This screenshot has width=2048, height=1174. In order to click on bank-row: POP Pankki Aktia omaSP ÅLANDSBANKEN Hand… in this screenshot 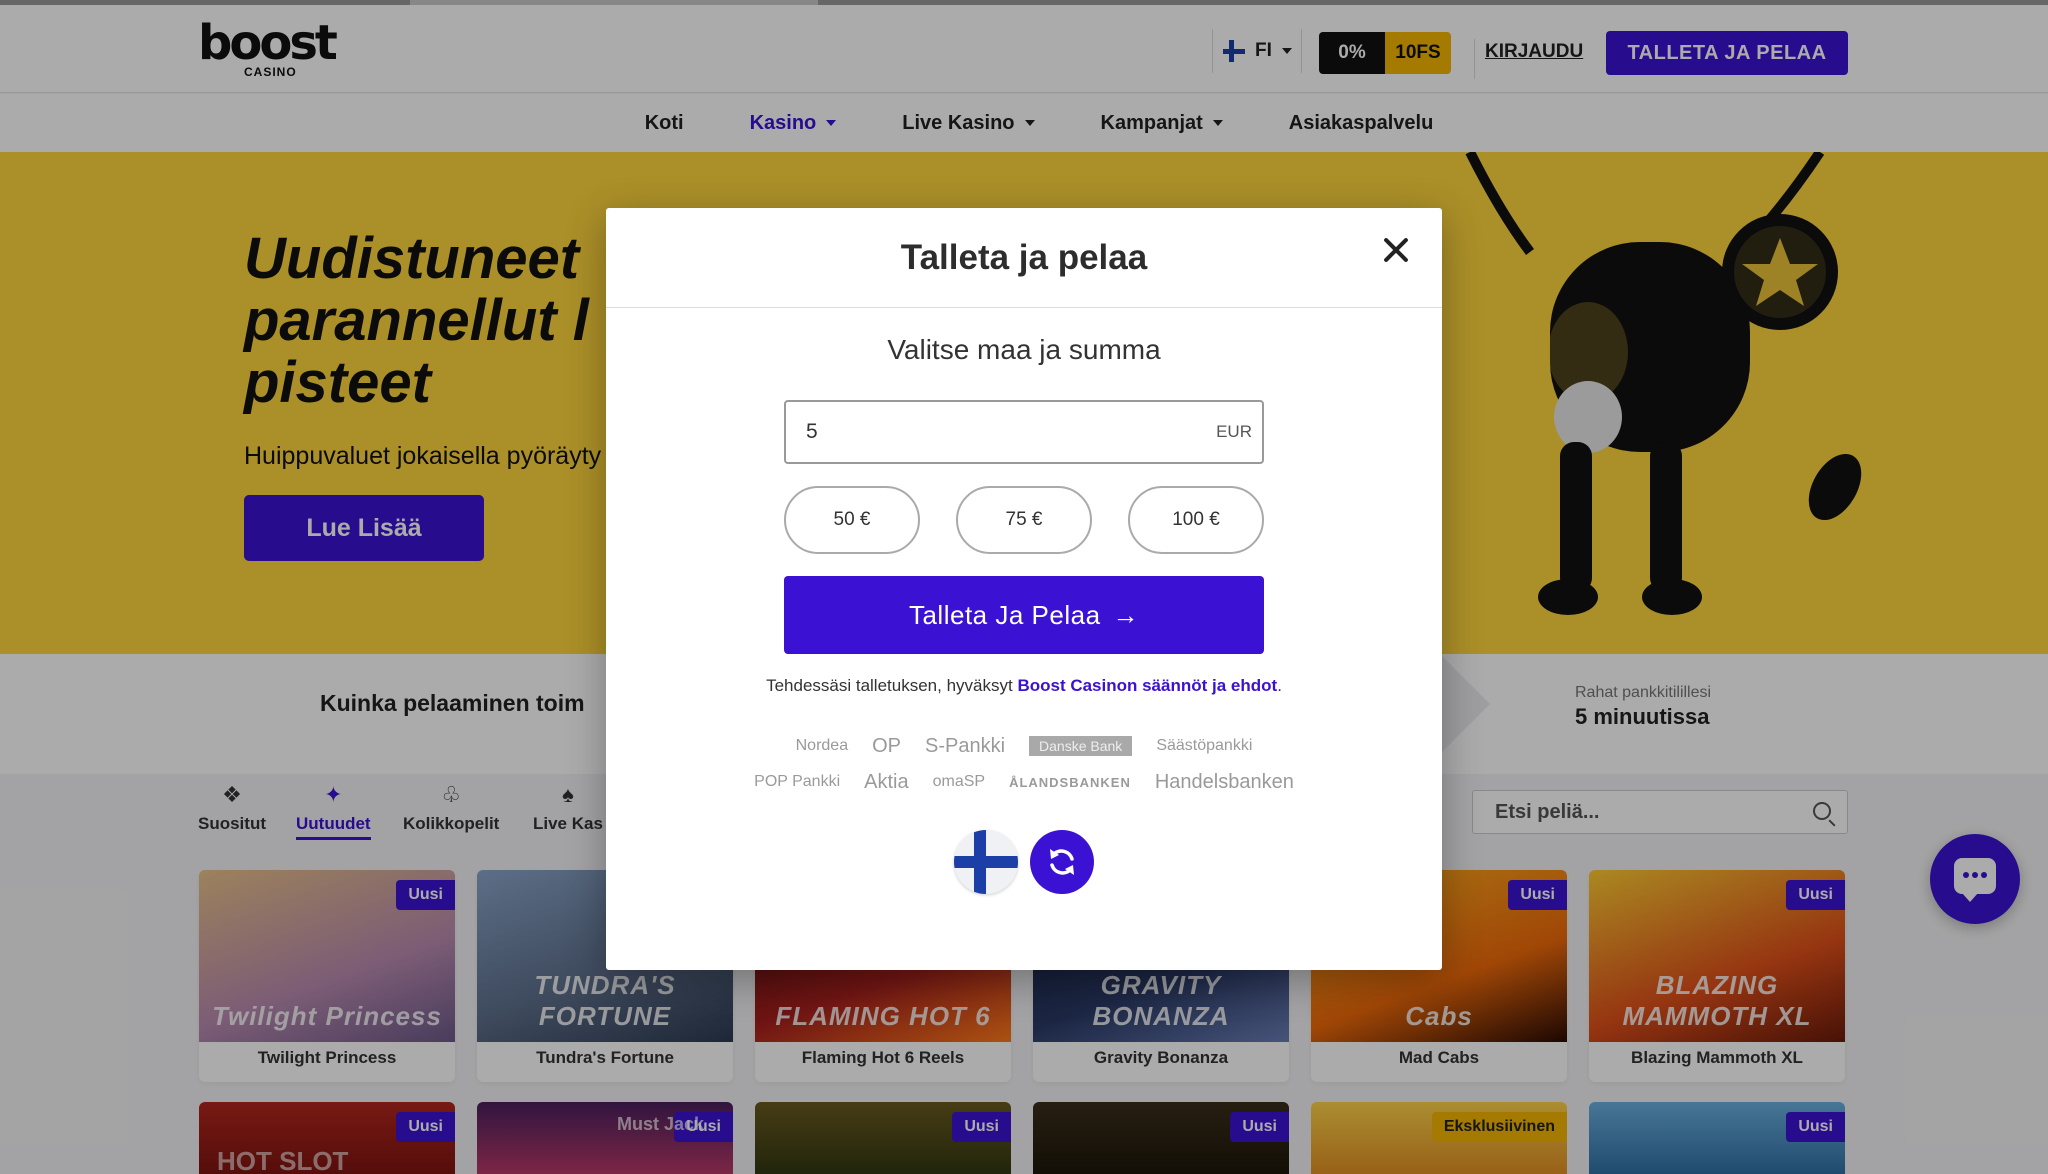, I will do `click(1024, 782)`.